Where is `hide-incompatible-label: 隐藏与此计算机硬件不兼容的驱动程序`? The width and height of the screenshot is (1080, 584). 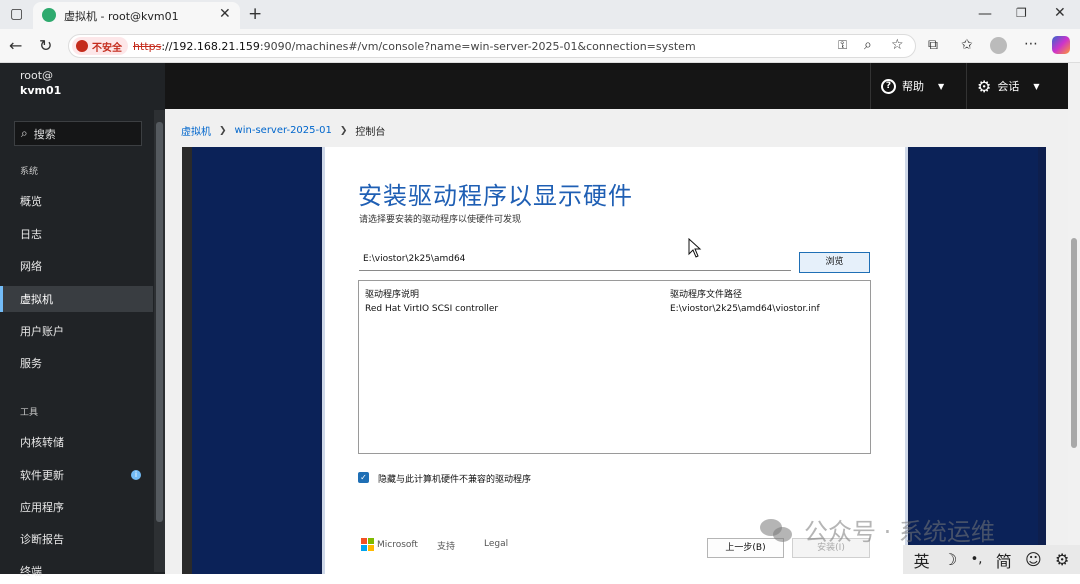 hide-incompatible-label: 隐藏与此计算机硬件不兼容的驱动程序 is located at coordinates (454, 478).